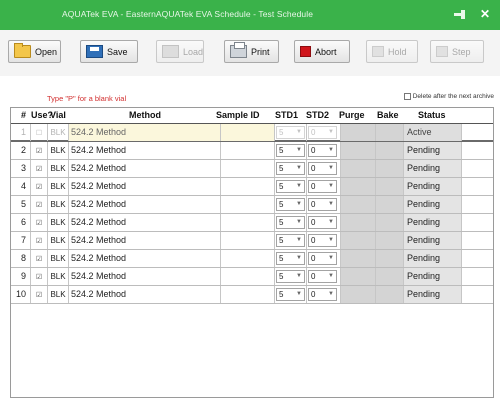  Describe the element at coordinates (180, 51) in the screenshot. I see `load-button: Load` at that location.